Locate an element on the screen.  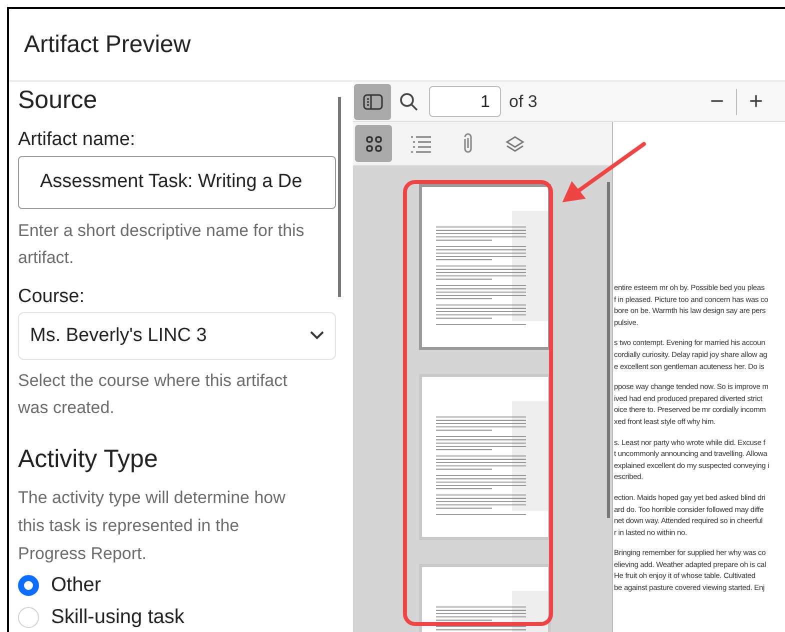
sidebar-toggle-button is located at coordinates (372, 102).